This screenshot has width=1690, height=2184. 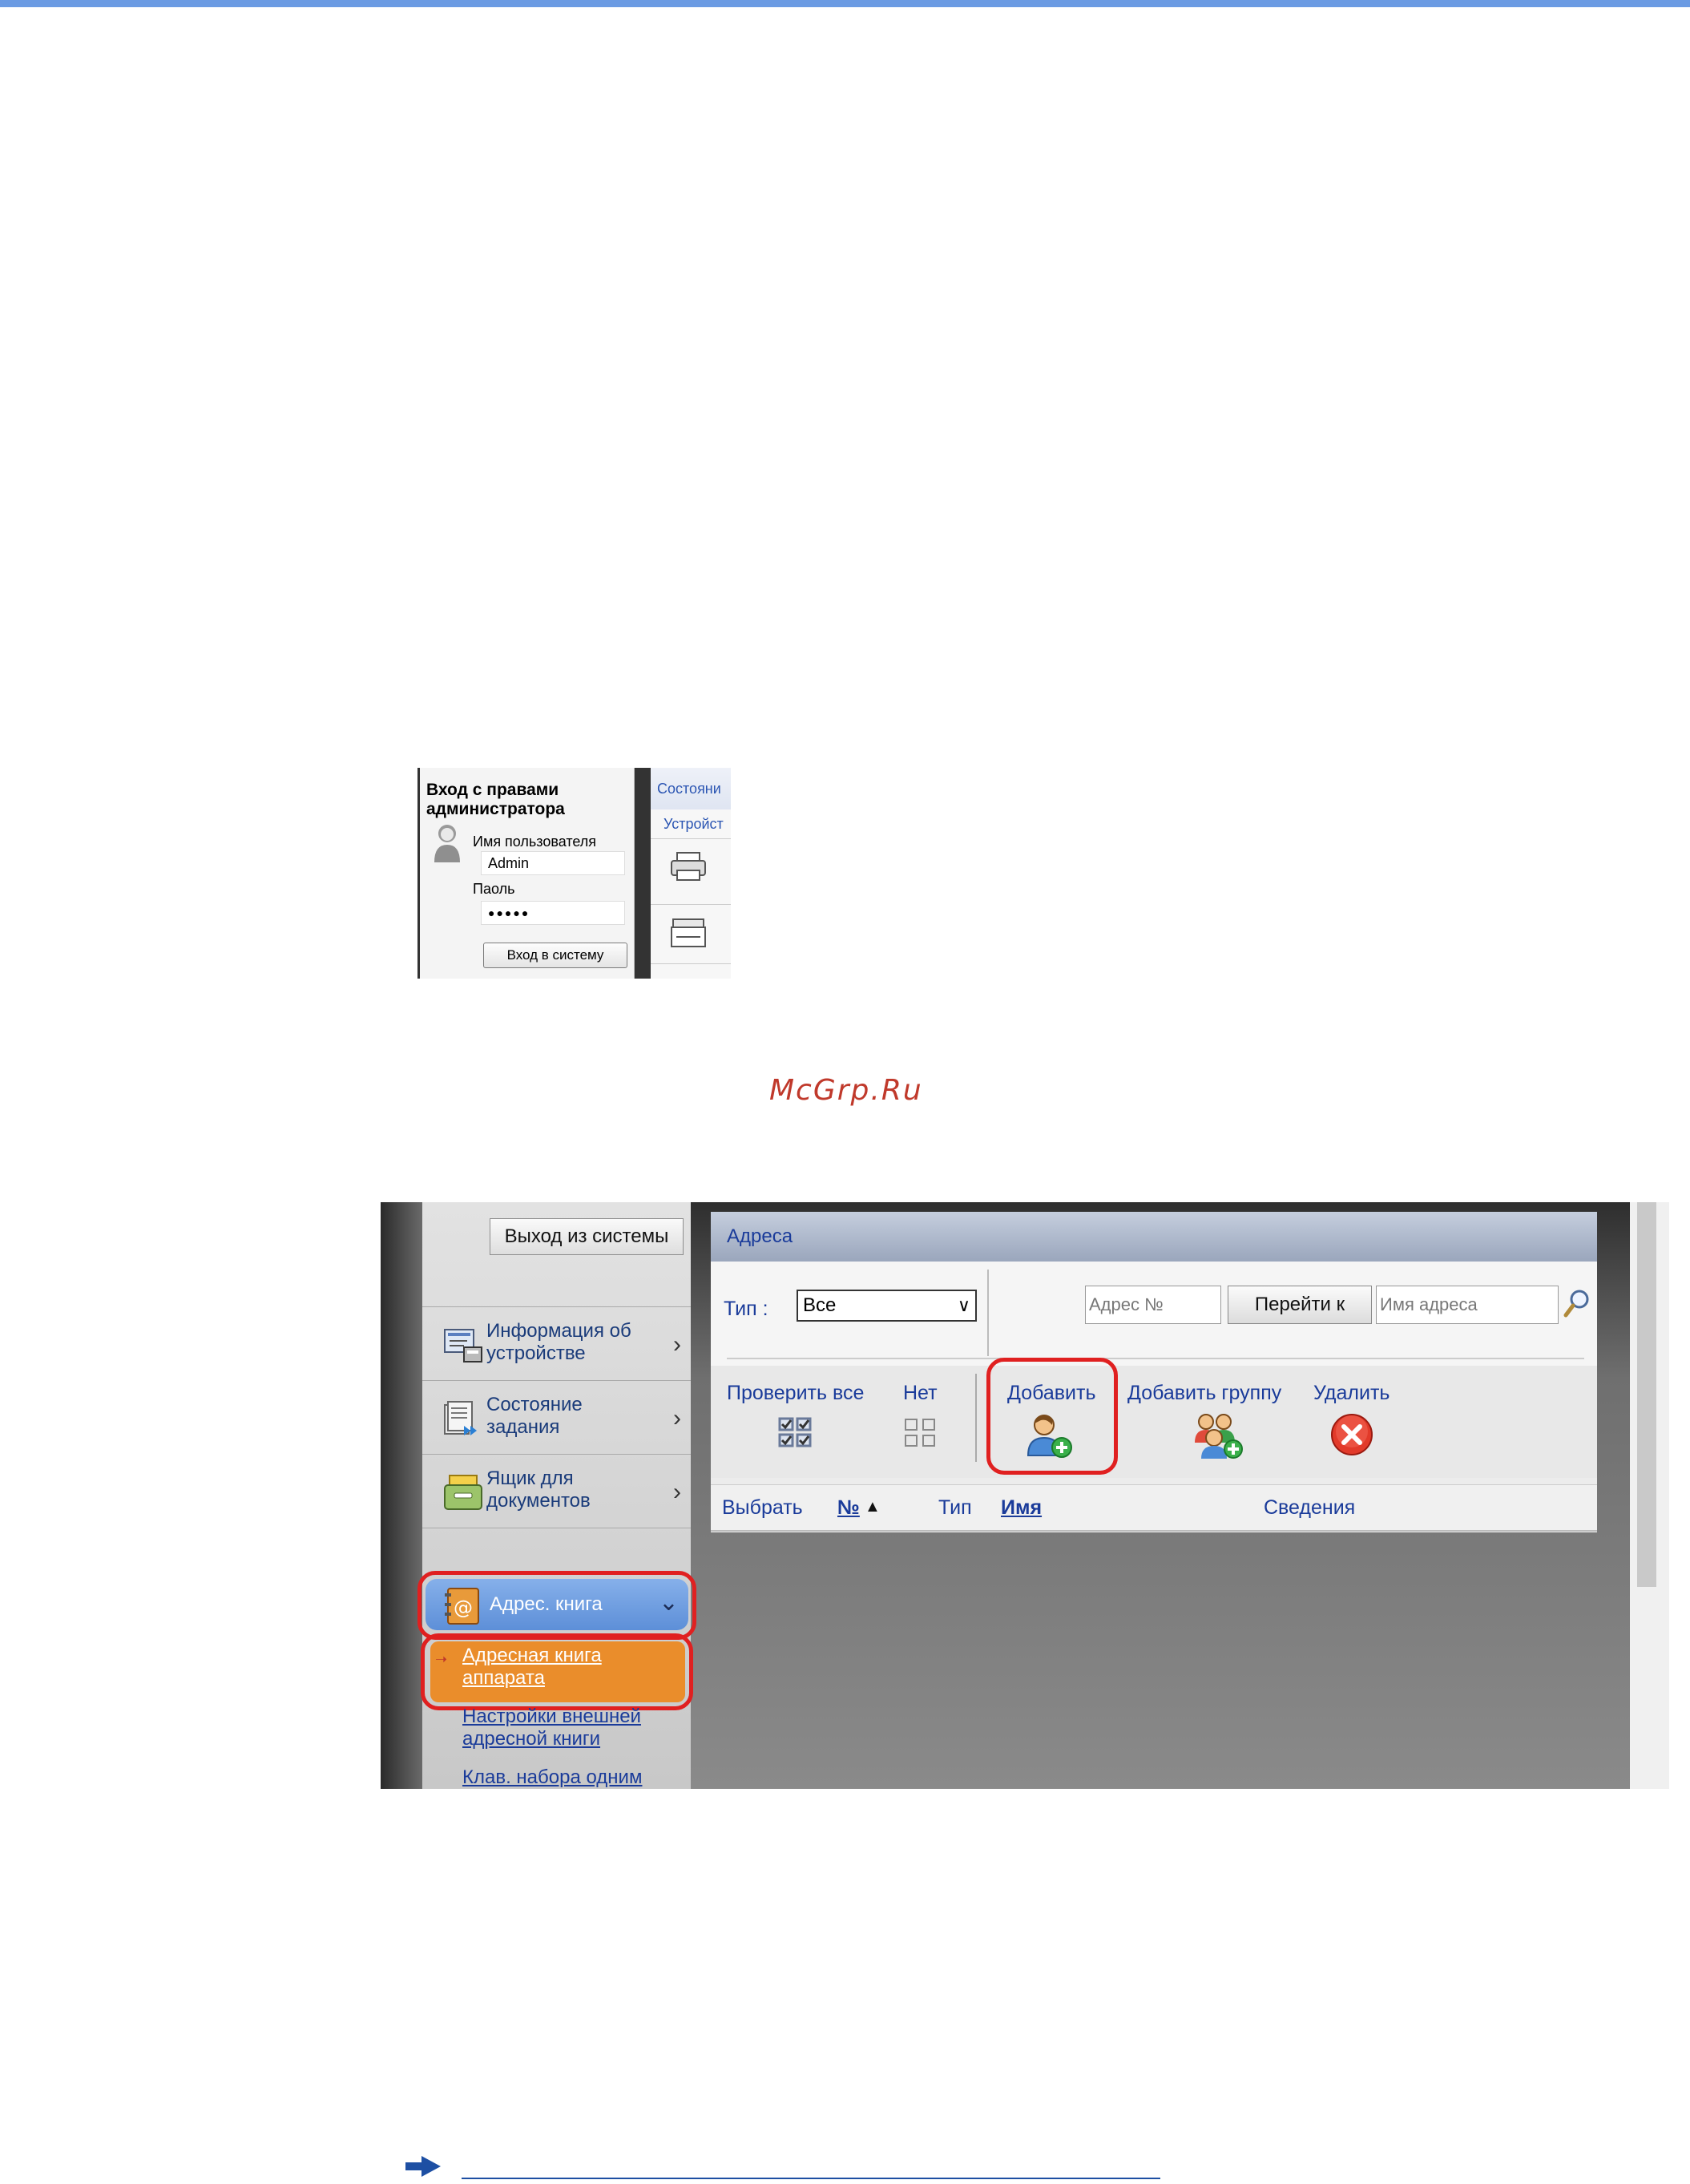 What do you see at coordinates (1021, 1508) in the screenshot?
I see `column-name: Имя` at bounding box center [1021, 1508].